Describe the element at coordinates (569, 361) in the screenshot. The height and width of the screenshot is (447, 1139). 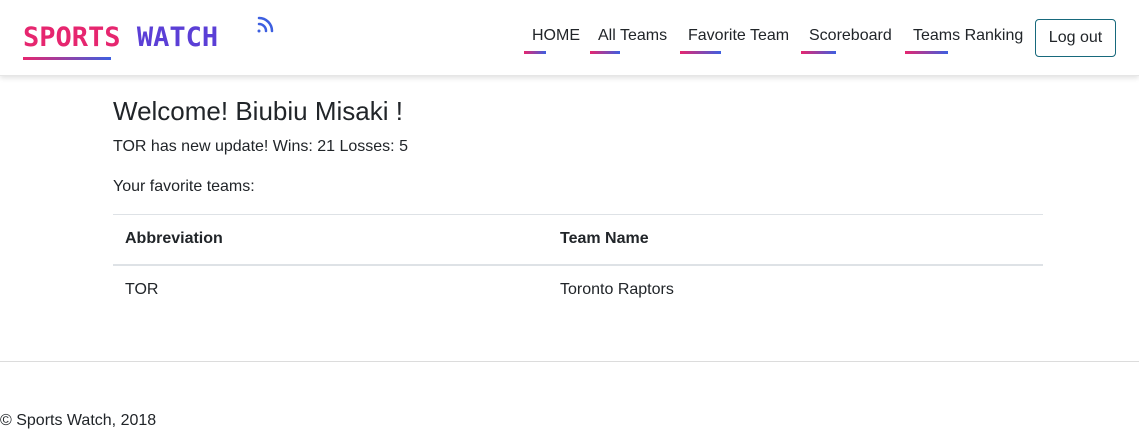
I see `footer-divider` at that location.